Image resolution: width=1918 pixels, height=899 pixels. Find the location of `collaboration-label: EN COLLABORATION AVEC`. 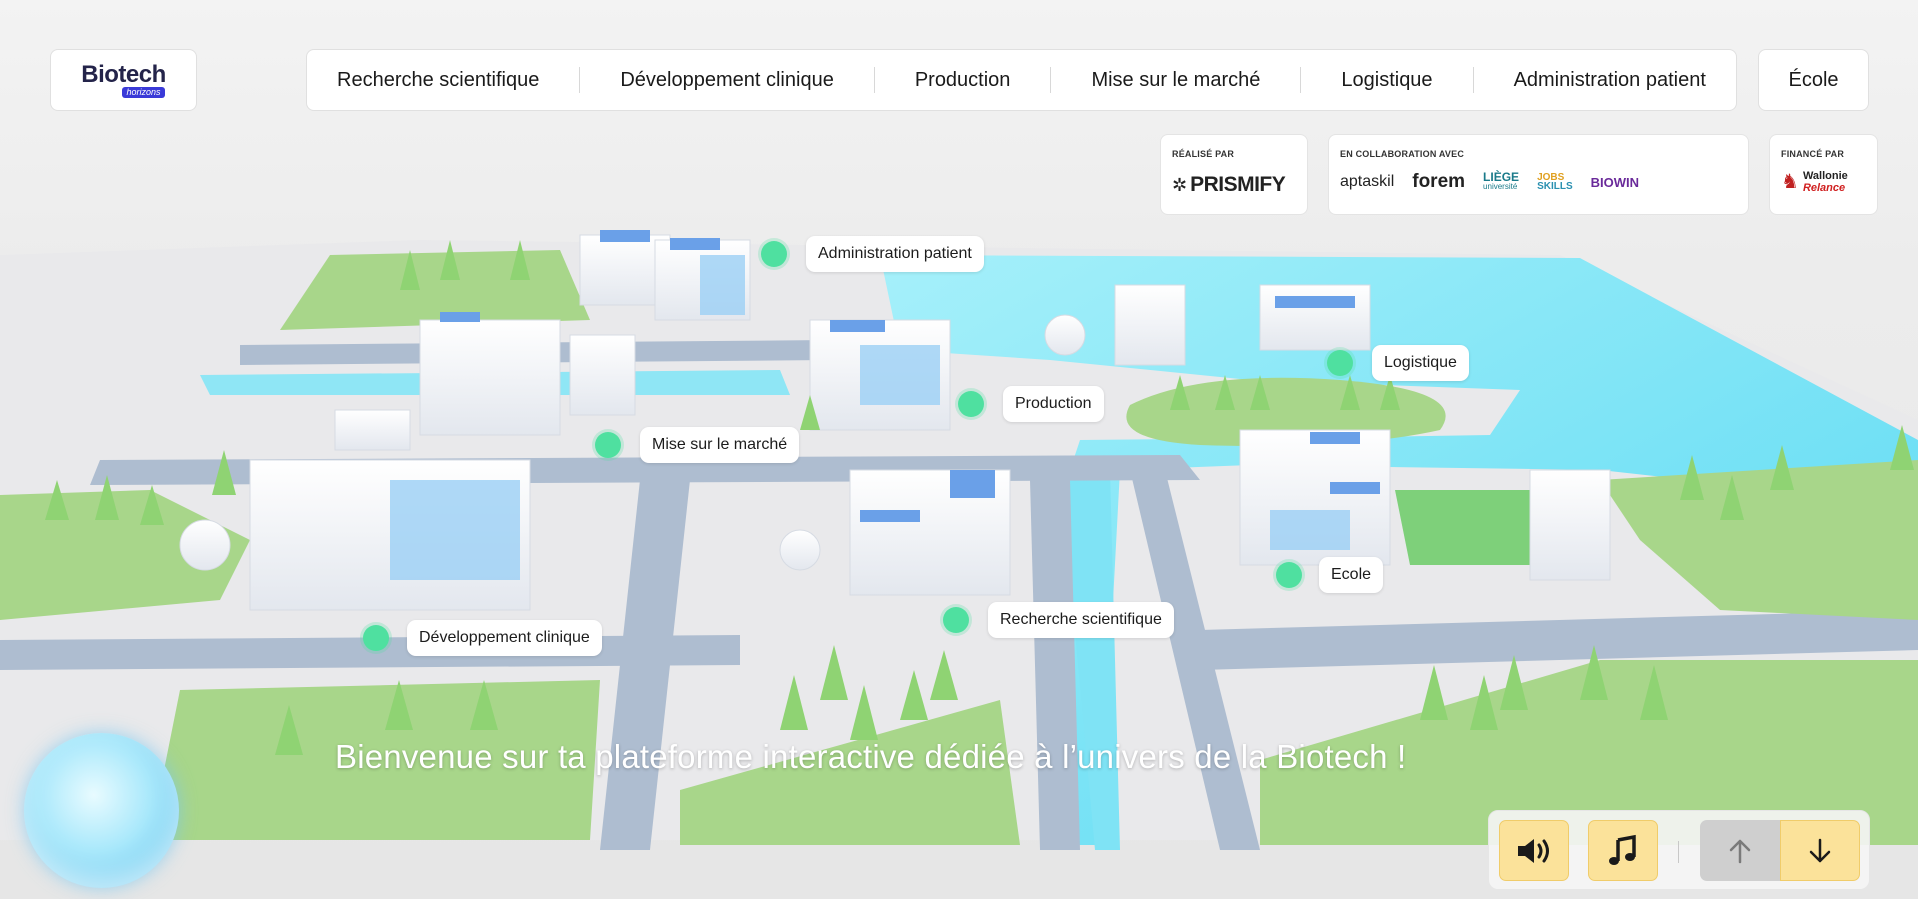

collaboration-label: EN COLLABORATION AVEC is located at coordinates (1402, 154).